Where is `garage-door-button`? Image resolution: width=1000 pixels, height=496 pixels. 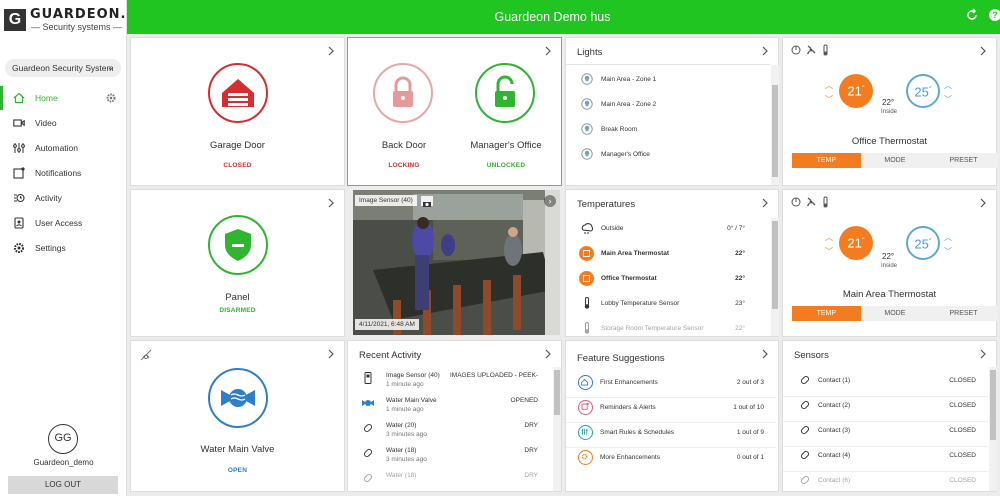 garage-door-button is located at coordinates (238, 93).